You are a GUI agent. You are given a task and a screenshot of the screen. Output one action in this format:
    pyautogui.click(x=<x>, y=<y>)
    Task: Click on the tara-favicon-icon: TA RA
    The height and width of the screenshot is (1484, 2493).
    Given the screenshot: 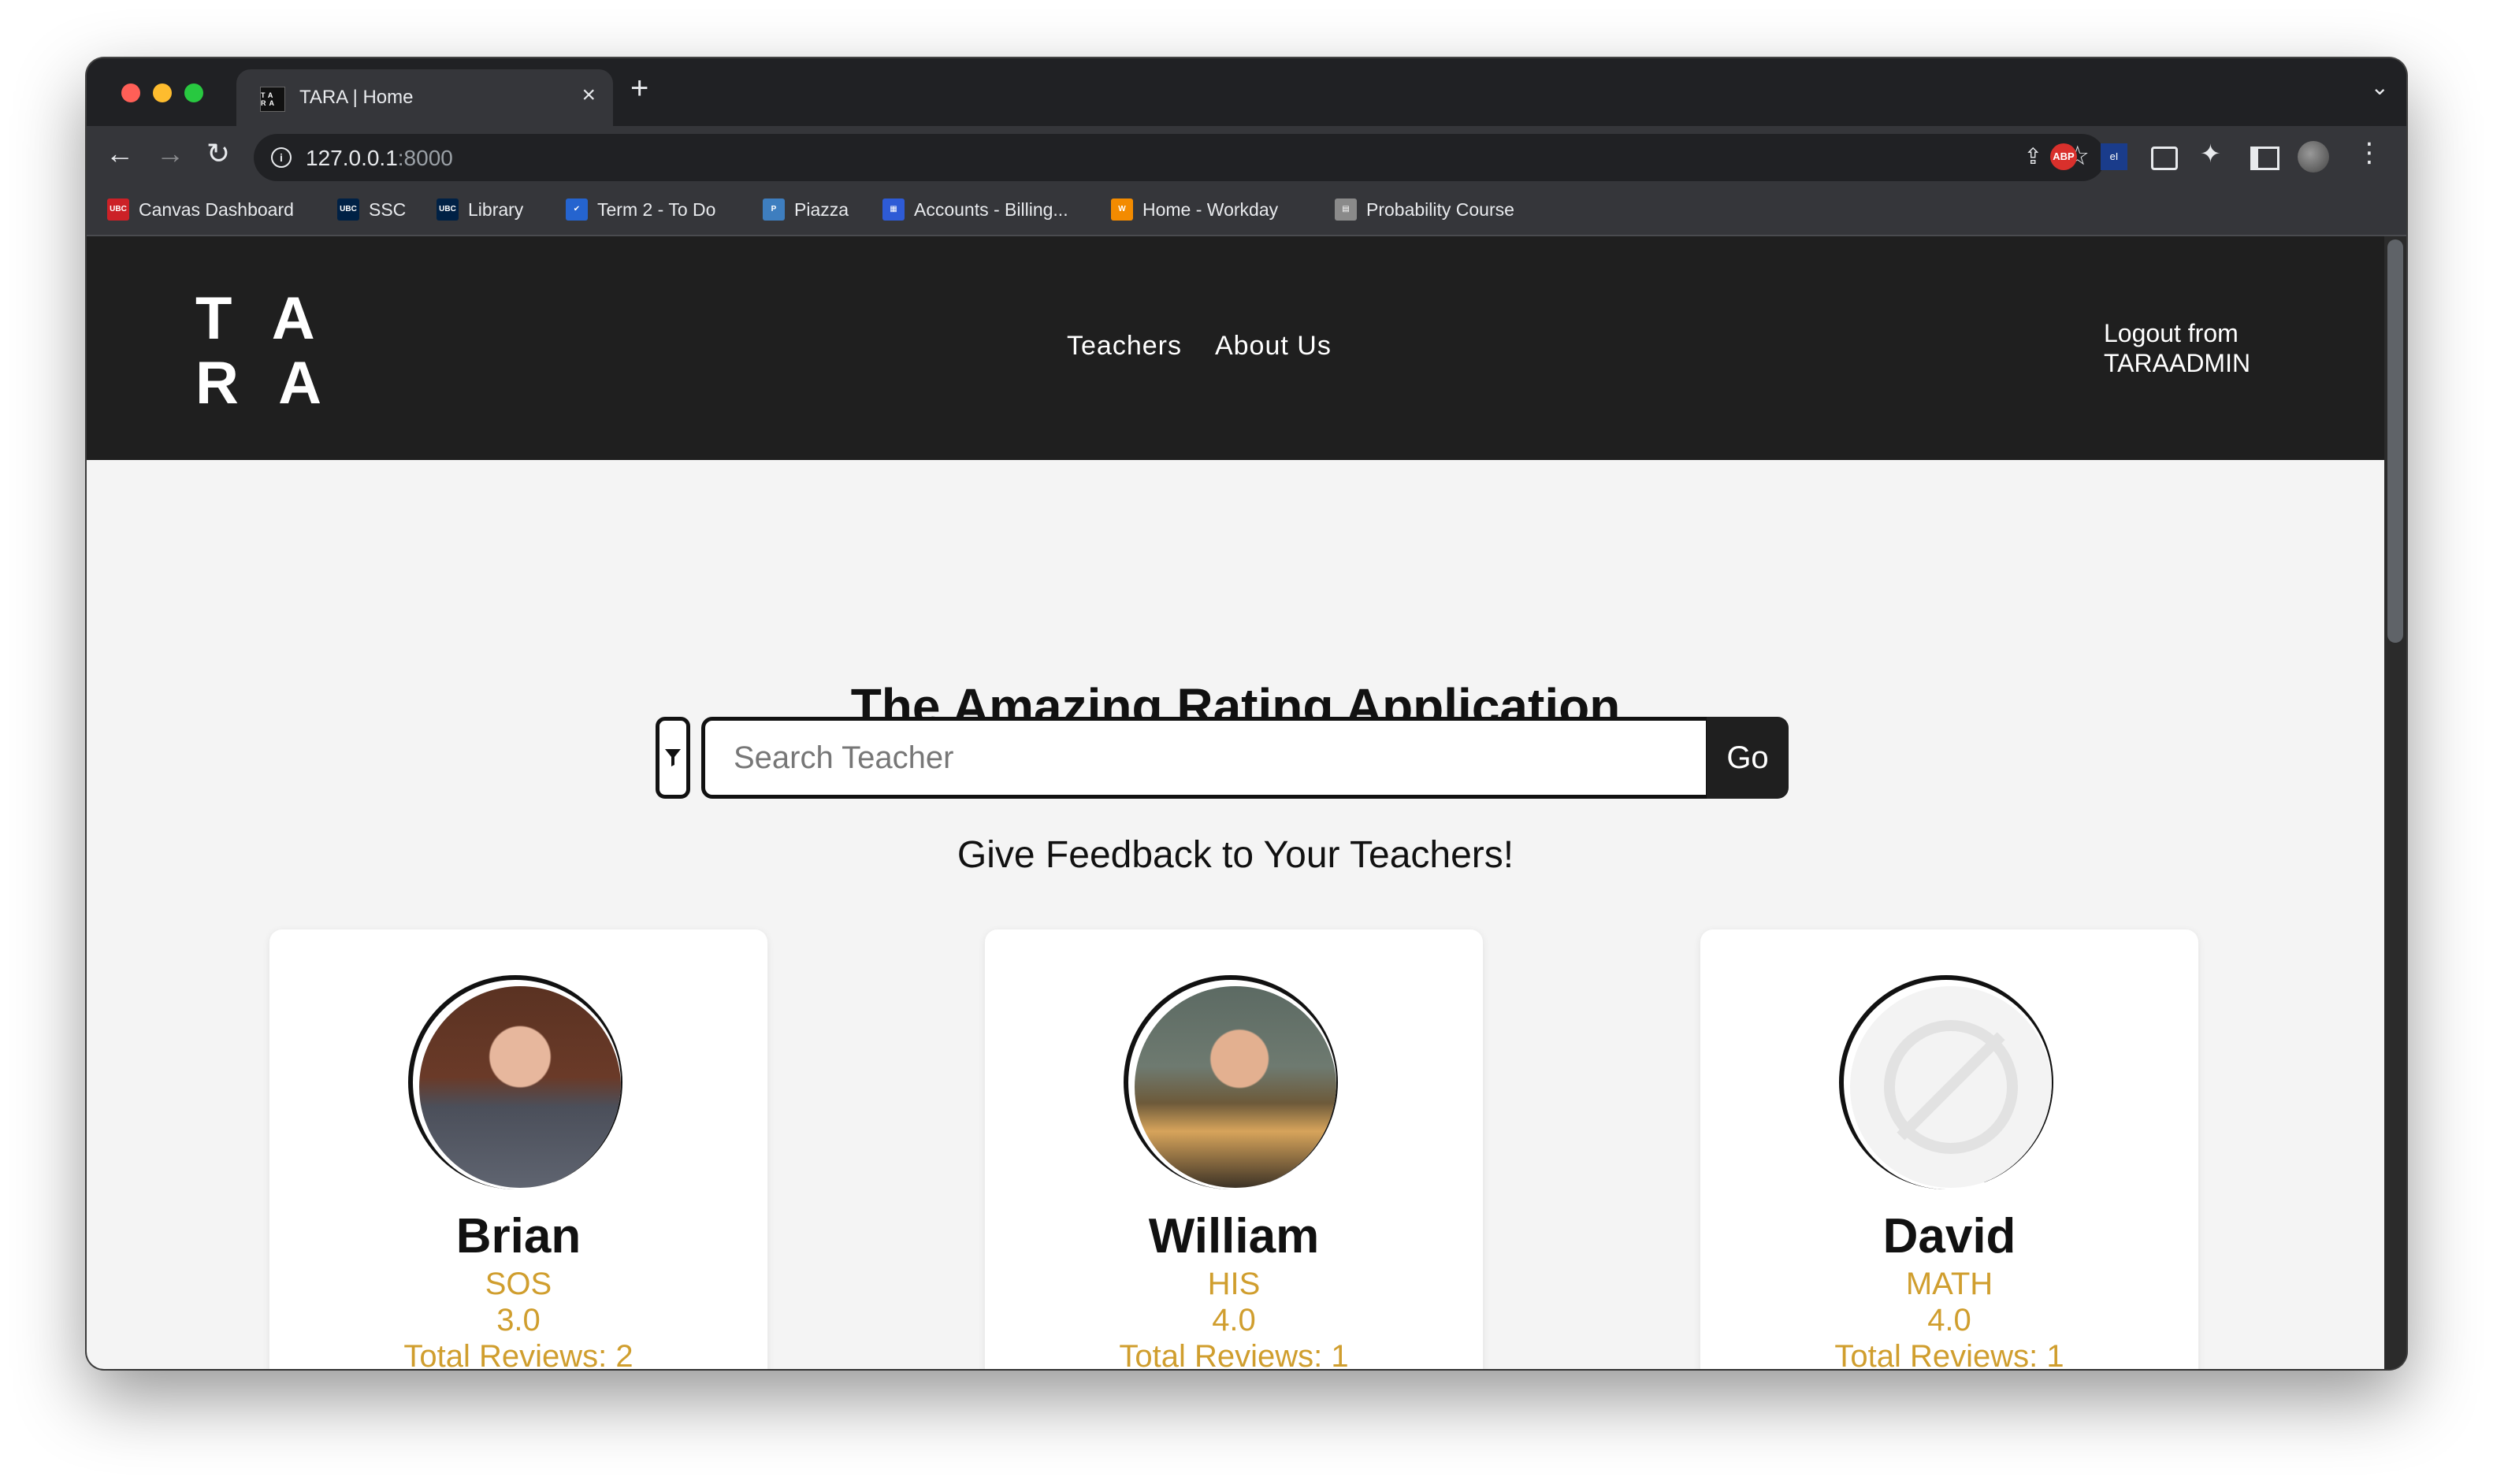 What is the action you would take?
    pyautogui.click(x=273, y=100)
    